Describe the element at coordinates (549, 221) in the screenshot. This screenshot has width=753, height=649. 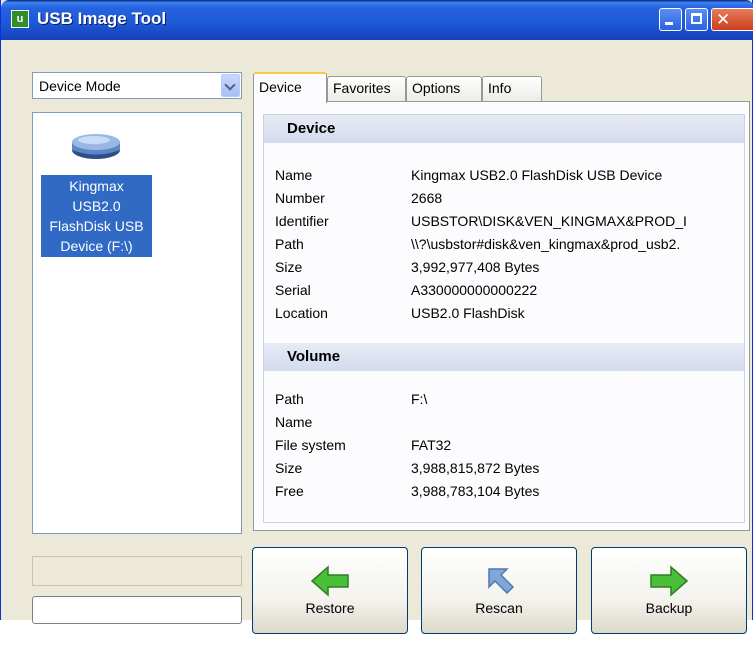
I see `prop-value: USBSTOR\DISK&VEN_KINGMAX&PROD_I` at that location.